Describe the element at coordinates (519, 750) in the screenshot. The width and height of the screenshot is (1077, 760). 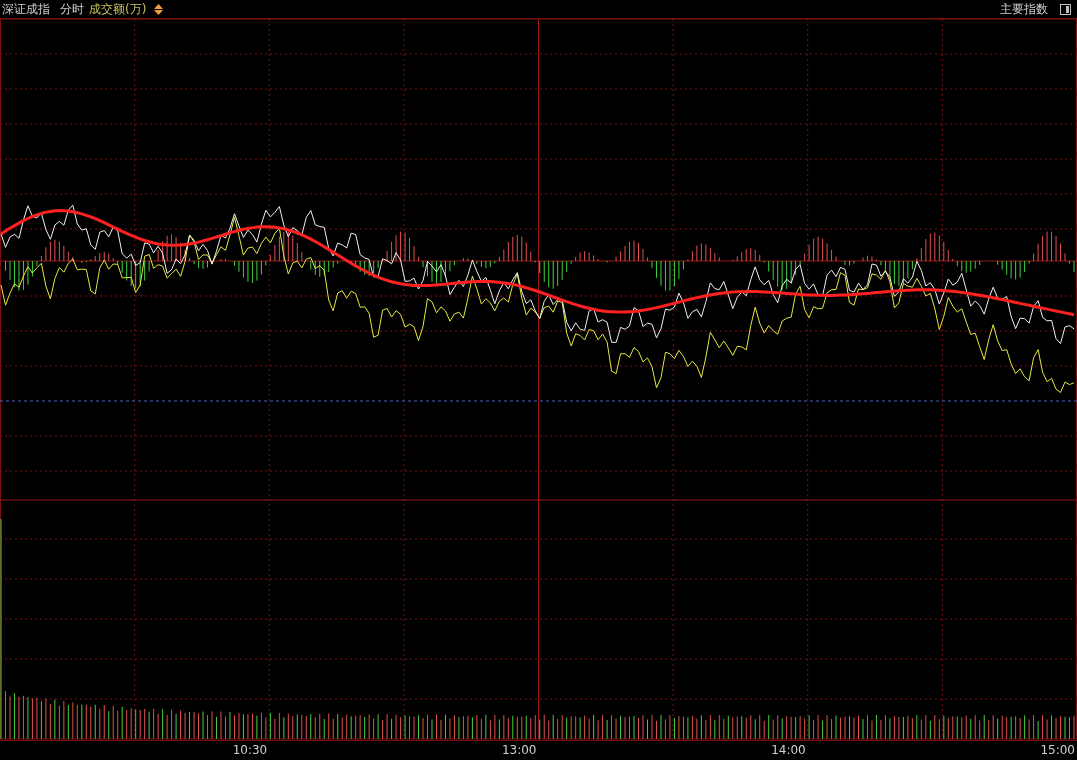
I see `time-axis-label: 13:00` at that location.